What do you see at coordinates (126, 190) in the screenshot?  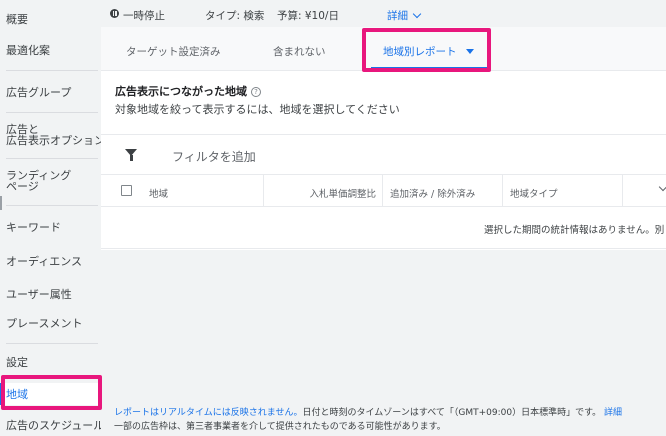 I see `select-all-checkbox` at bounding box center [126, 190].